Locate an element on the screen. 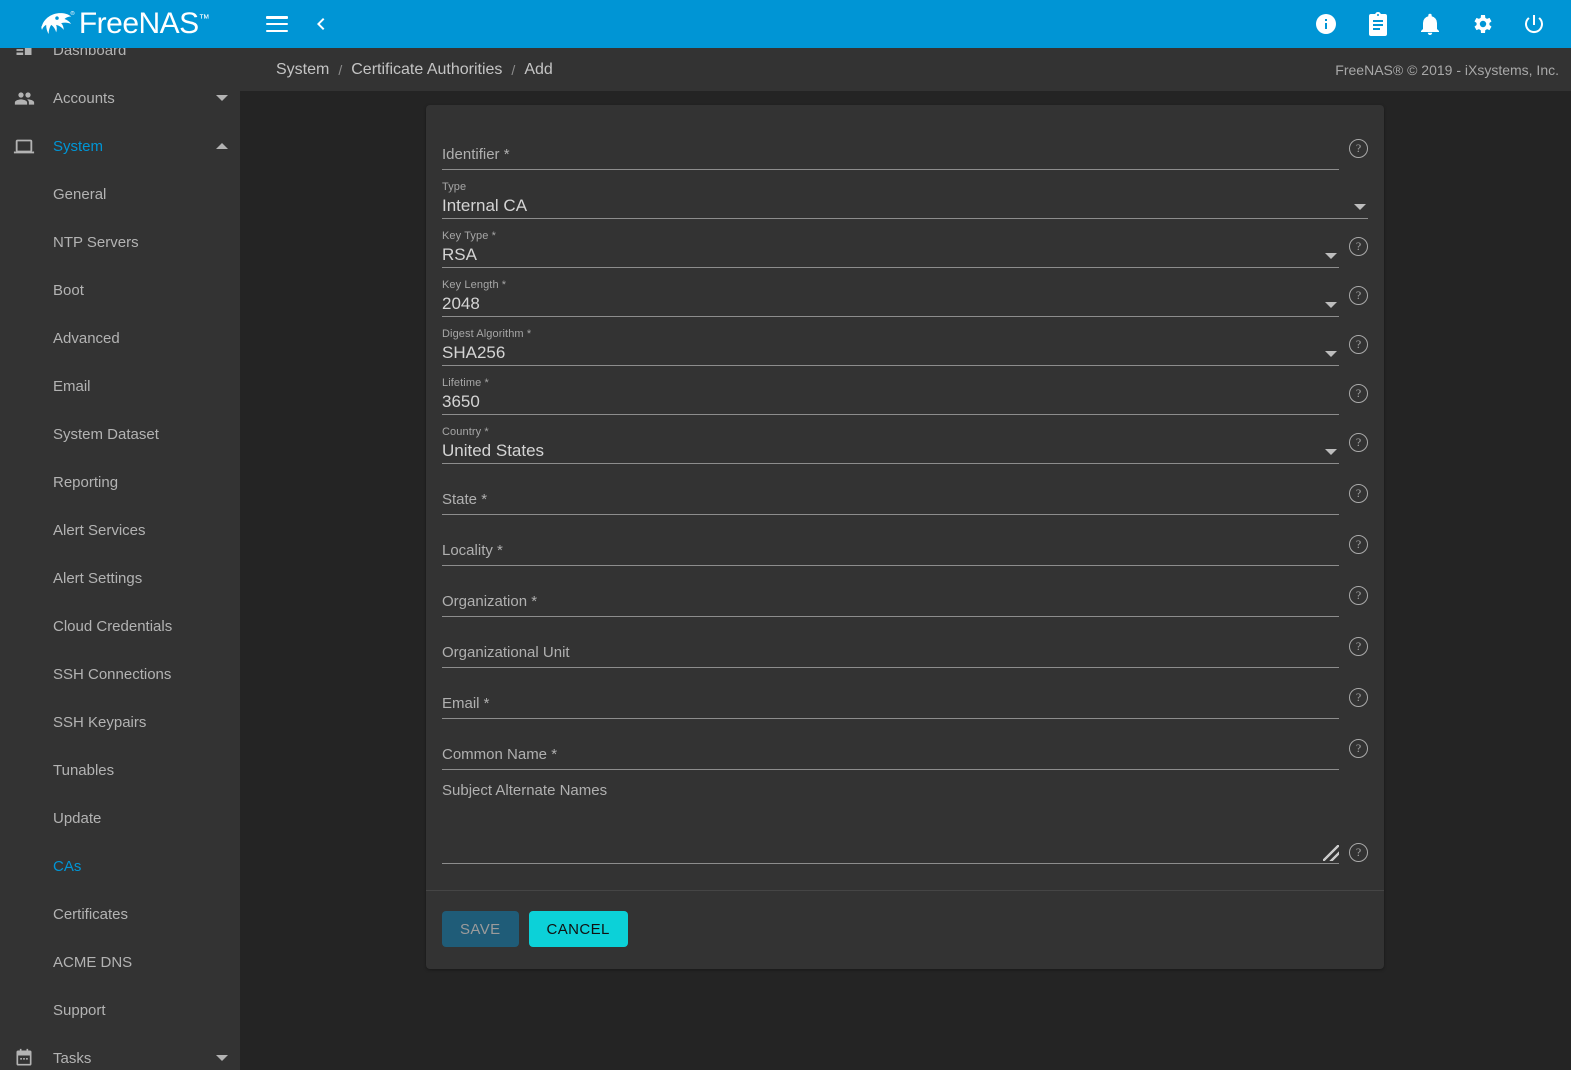 Image resolution: width=1571 pixels, height=1070 pixels. info-icon is located at coordinates (1326, 24).